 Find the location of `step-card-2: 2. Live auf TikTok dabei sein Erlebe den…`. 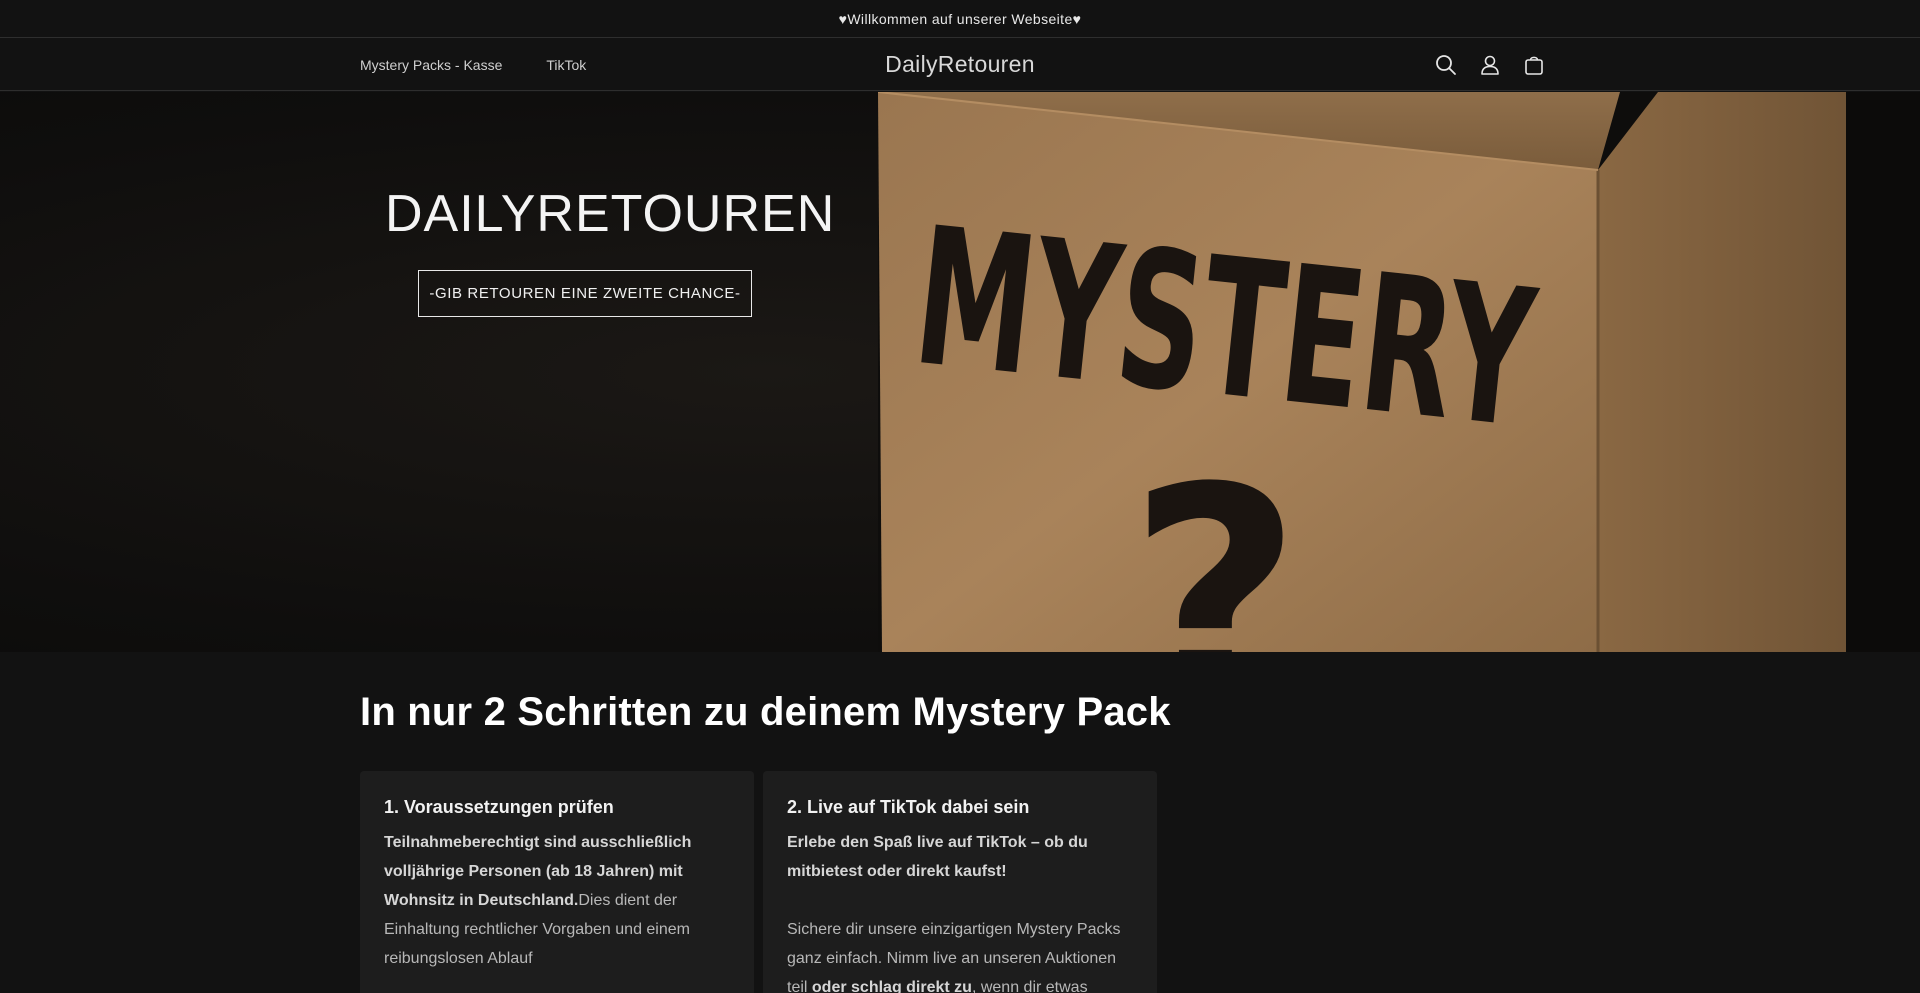

step-card-2: 2. Live auf TikTok dabei sein Erlebe den… is located at coordinates (960, 882).